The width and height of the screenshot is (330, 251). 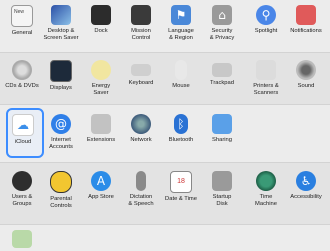 What do you see at coordinates (181, 140) in the screenshot?
I see `pane-bluetooth-label: Bluetooth` at bounding box center [181, 140].